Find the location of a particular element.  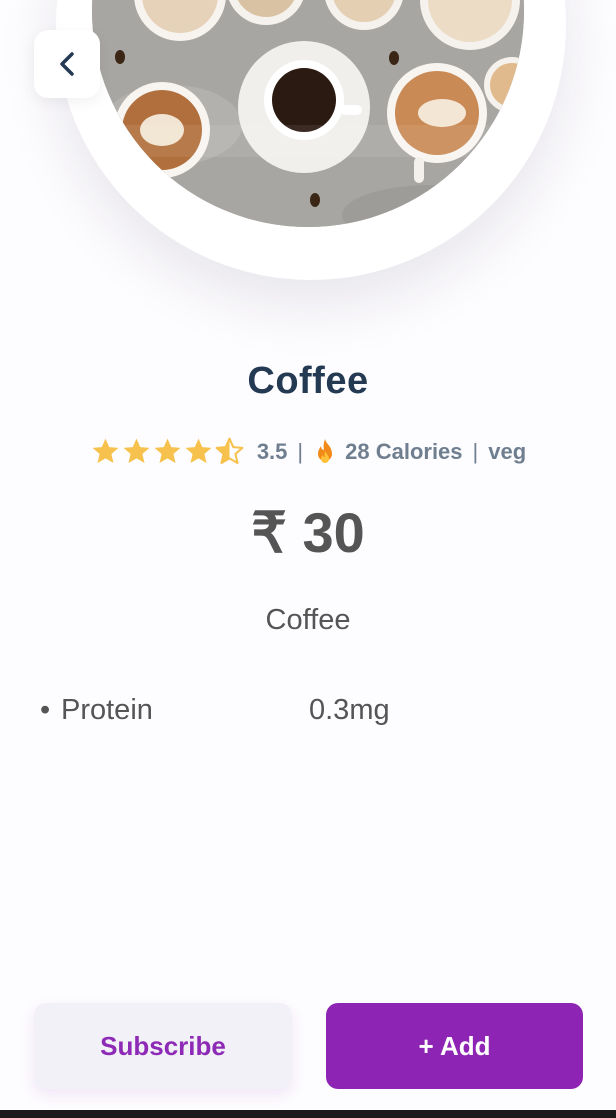

add-button: + Add is located at coordinates (454, 1046).